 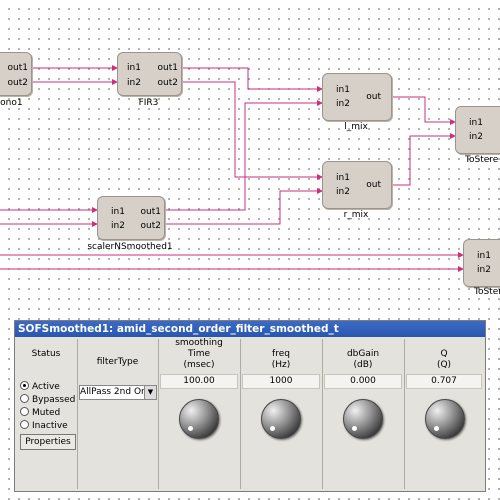 What do you see at coordinates (118, 414) in the screenshot?
I see `filter-type-column: filterType AllPass 2nd Ord ▼` at bounding box center [118, 414].